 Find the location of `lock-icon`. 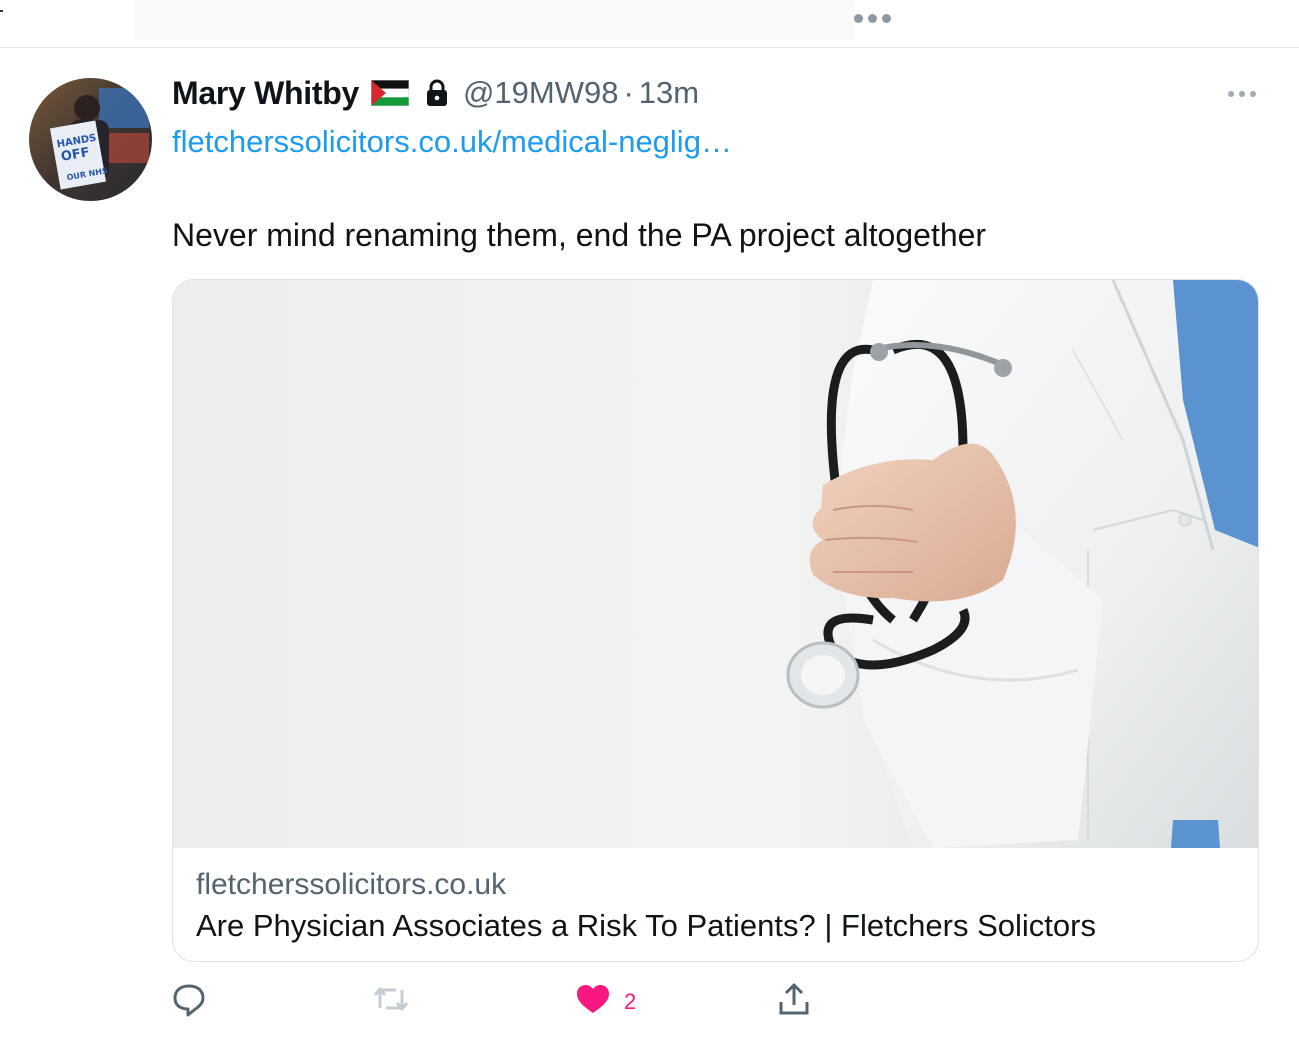

lock-icon is located at coordinates (437, 93).